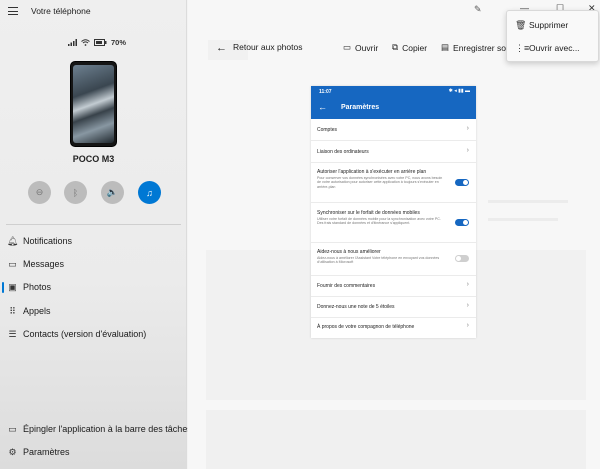 The image size is (600, 469). Describe the element at coordinates (12, 451) in the screenshot. I see `gear-icon: ⚙` at that location.